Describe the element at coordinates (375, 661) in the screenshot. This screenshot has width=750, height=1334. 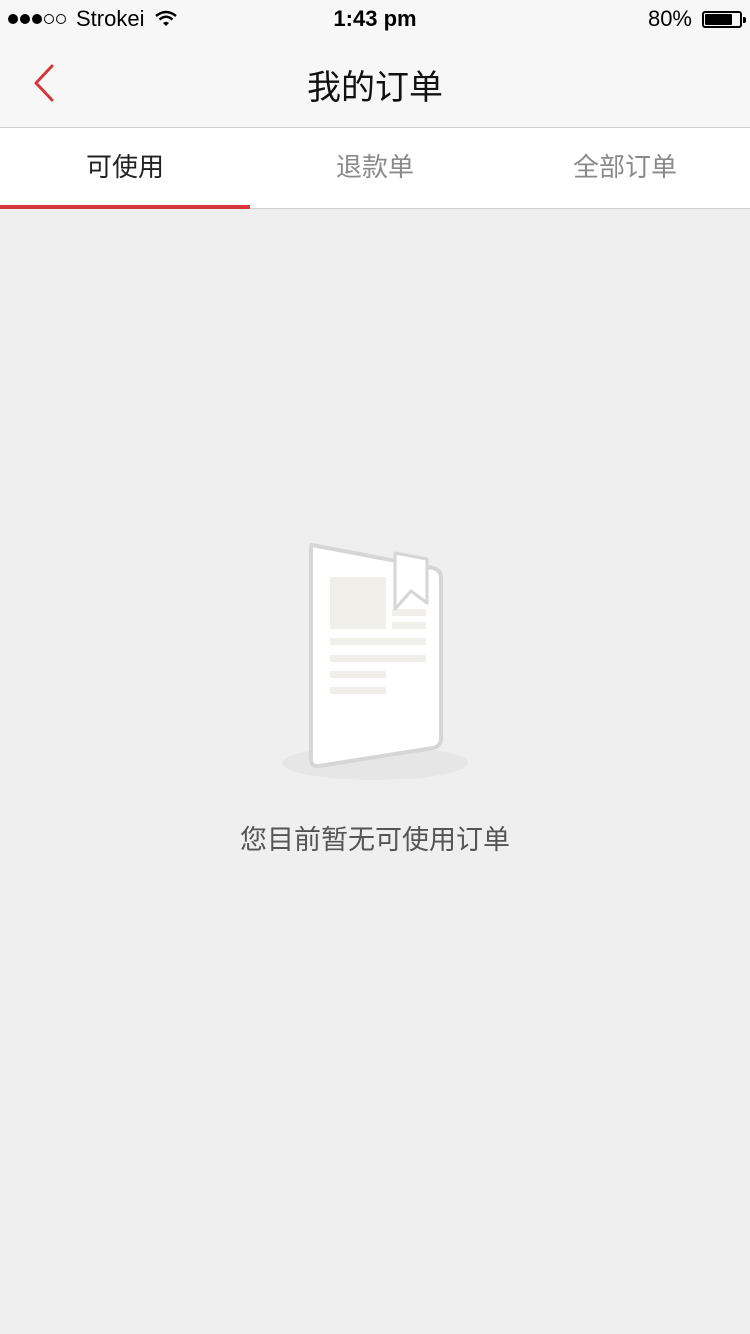
I see `empty-book-icon` at that location.